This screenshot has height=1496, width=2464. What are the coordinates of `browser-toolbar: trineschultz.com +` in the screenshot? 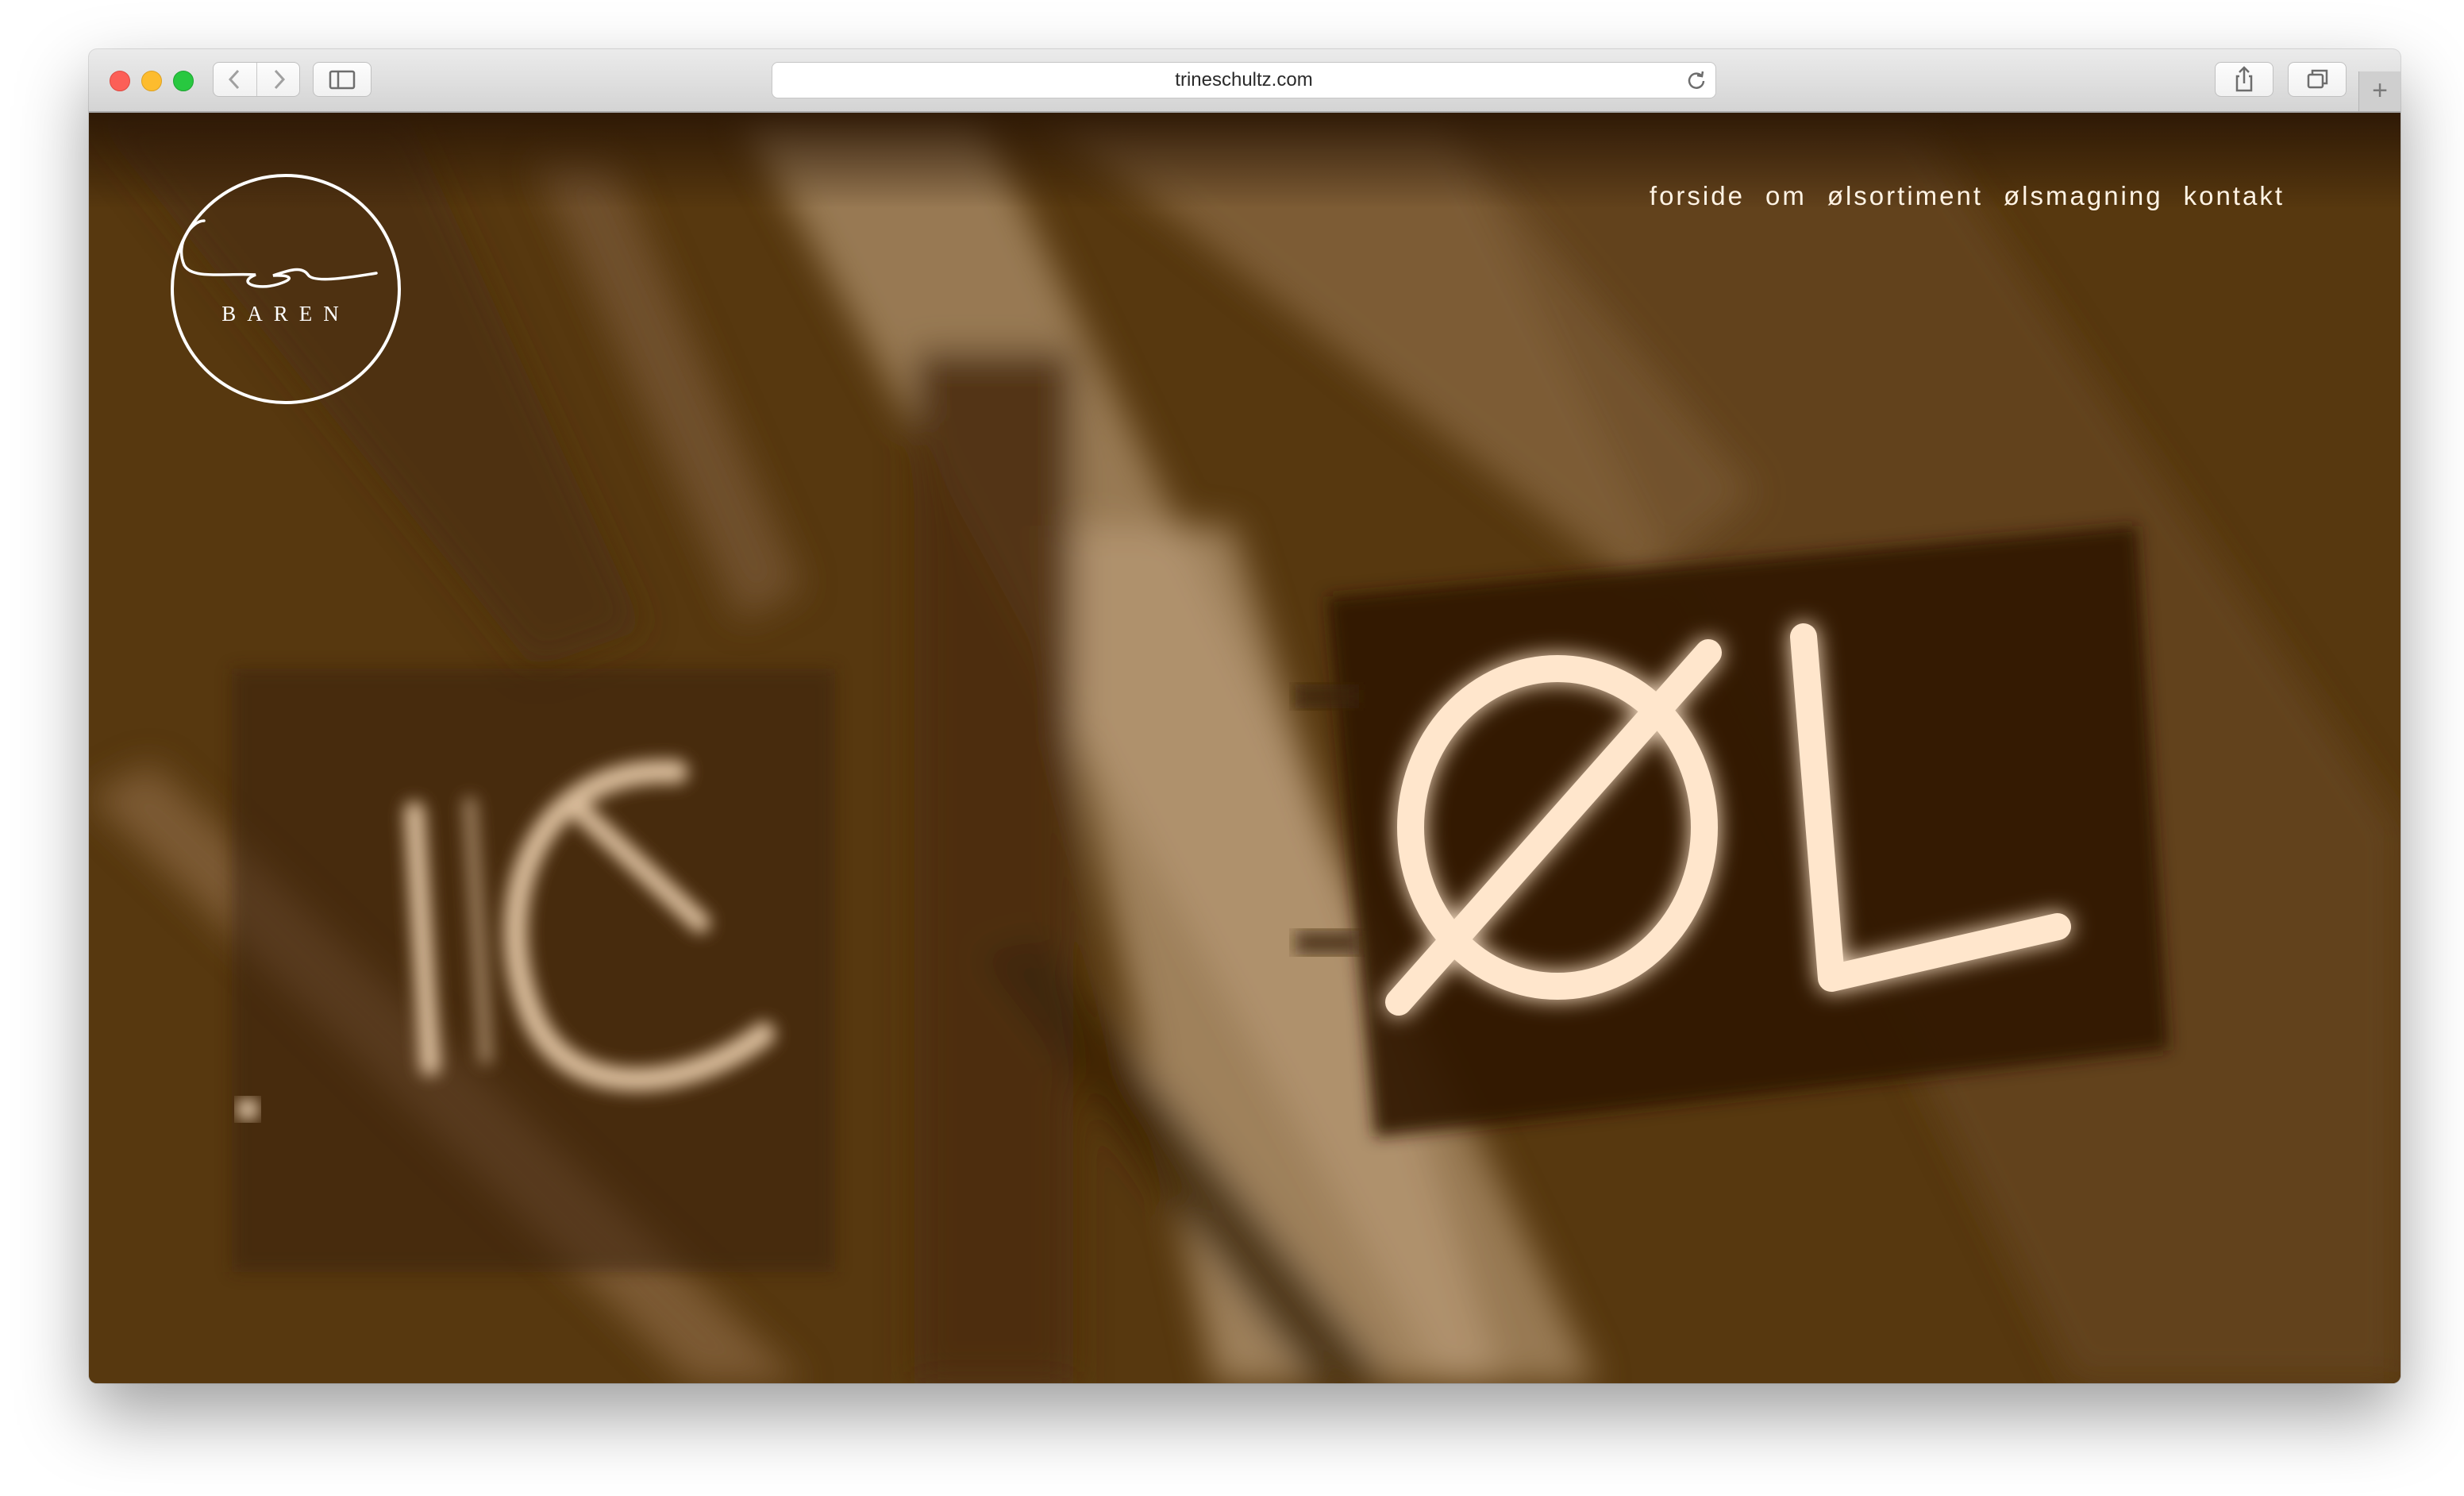 It's located at (1244, 81).